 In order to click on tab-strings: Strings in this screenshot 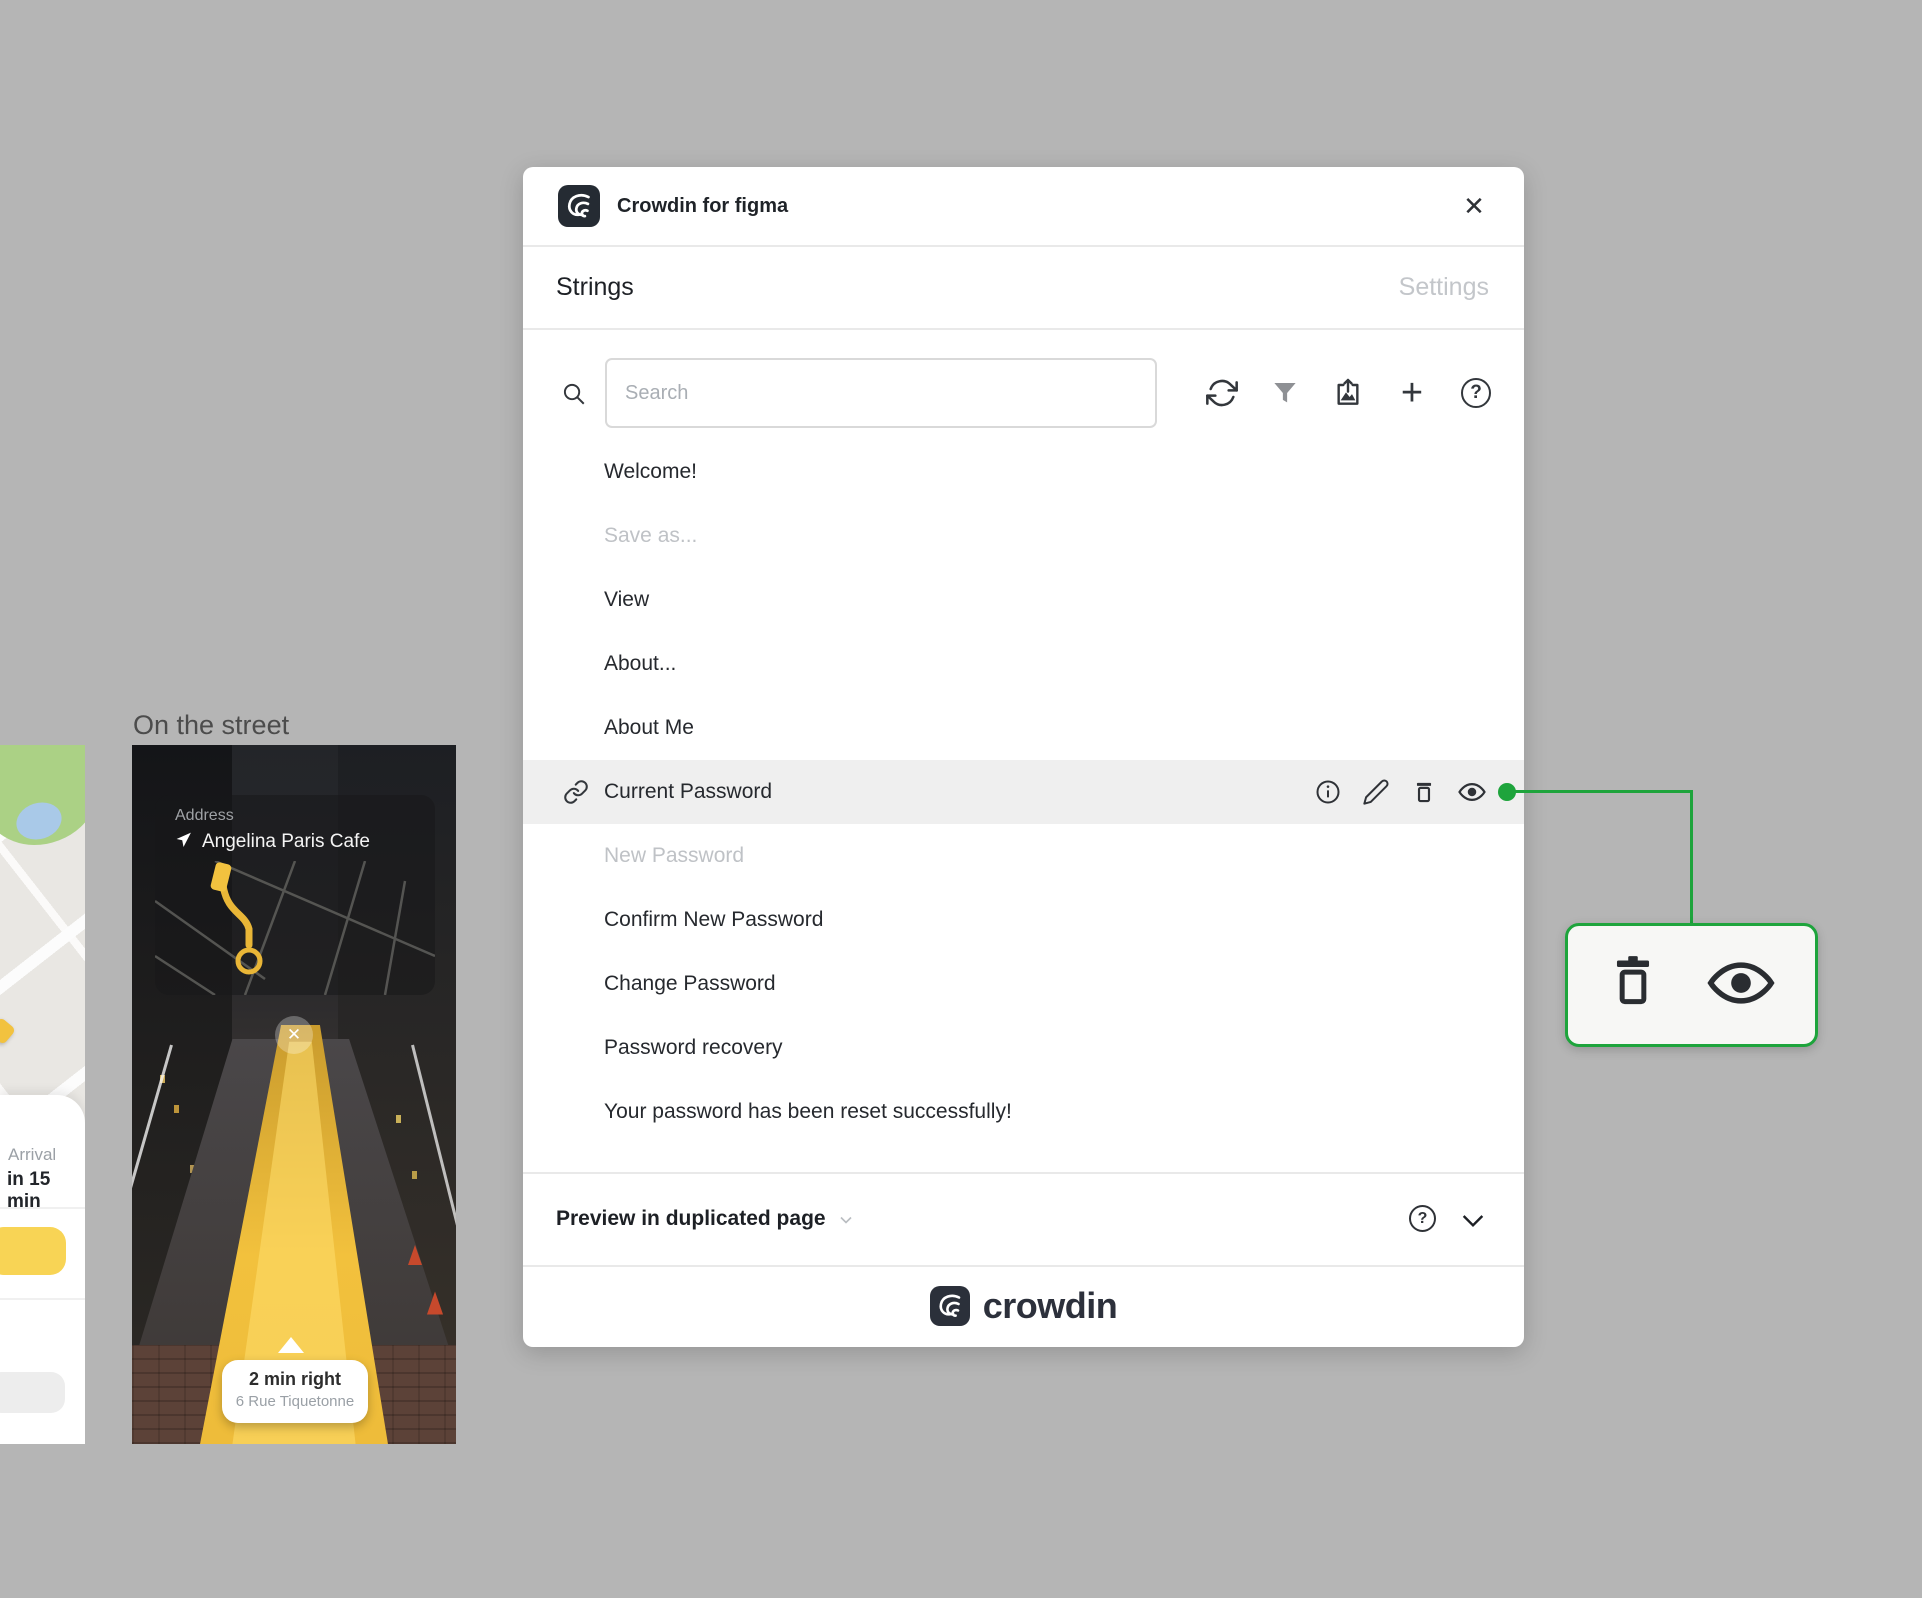, I will do `click(595, 287)`.